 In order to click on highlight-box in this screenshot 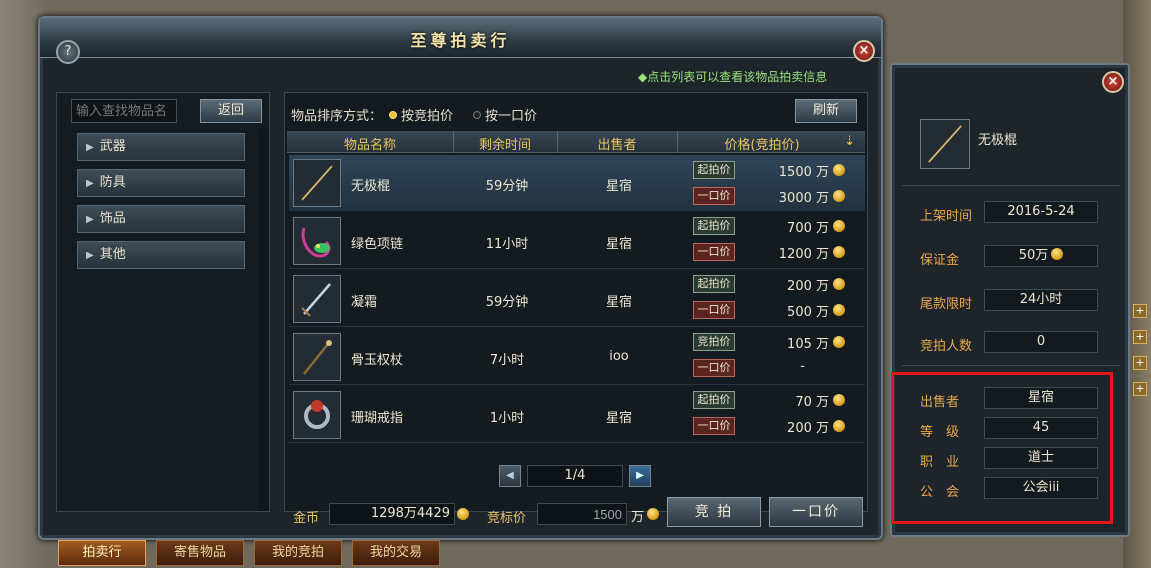, I will do `click(1002, 448)`.